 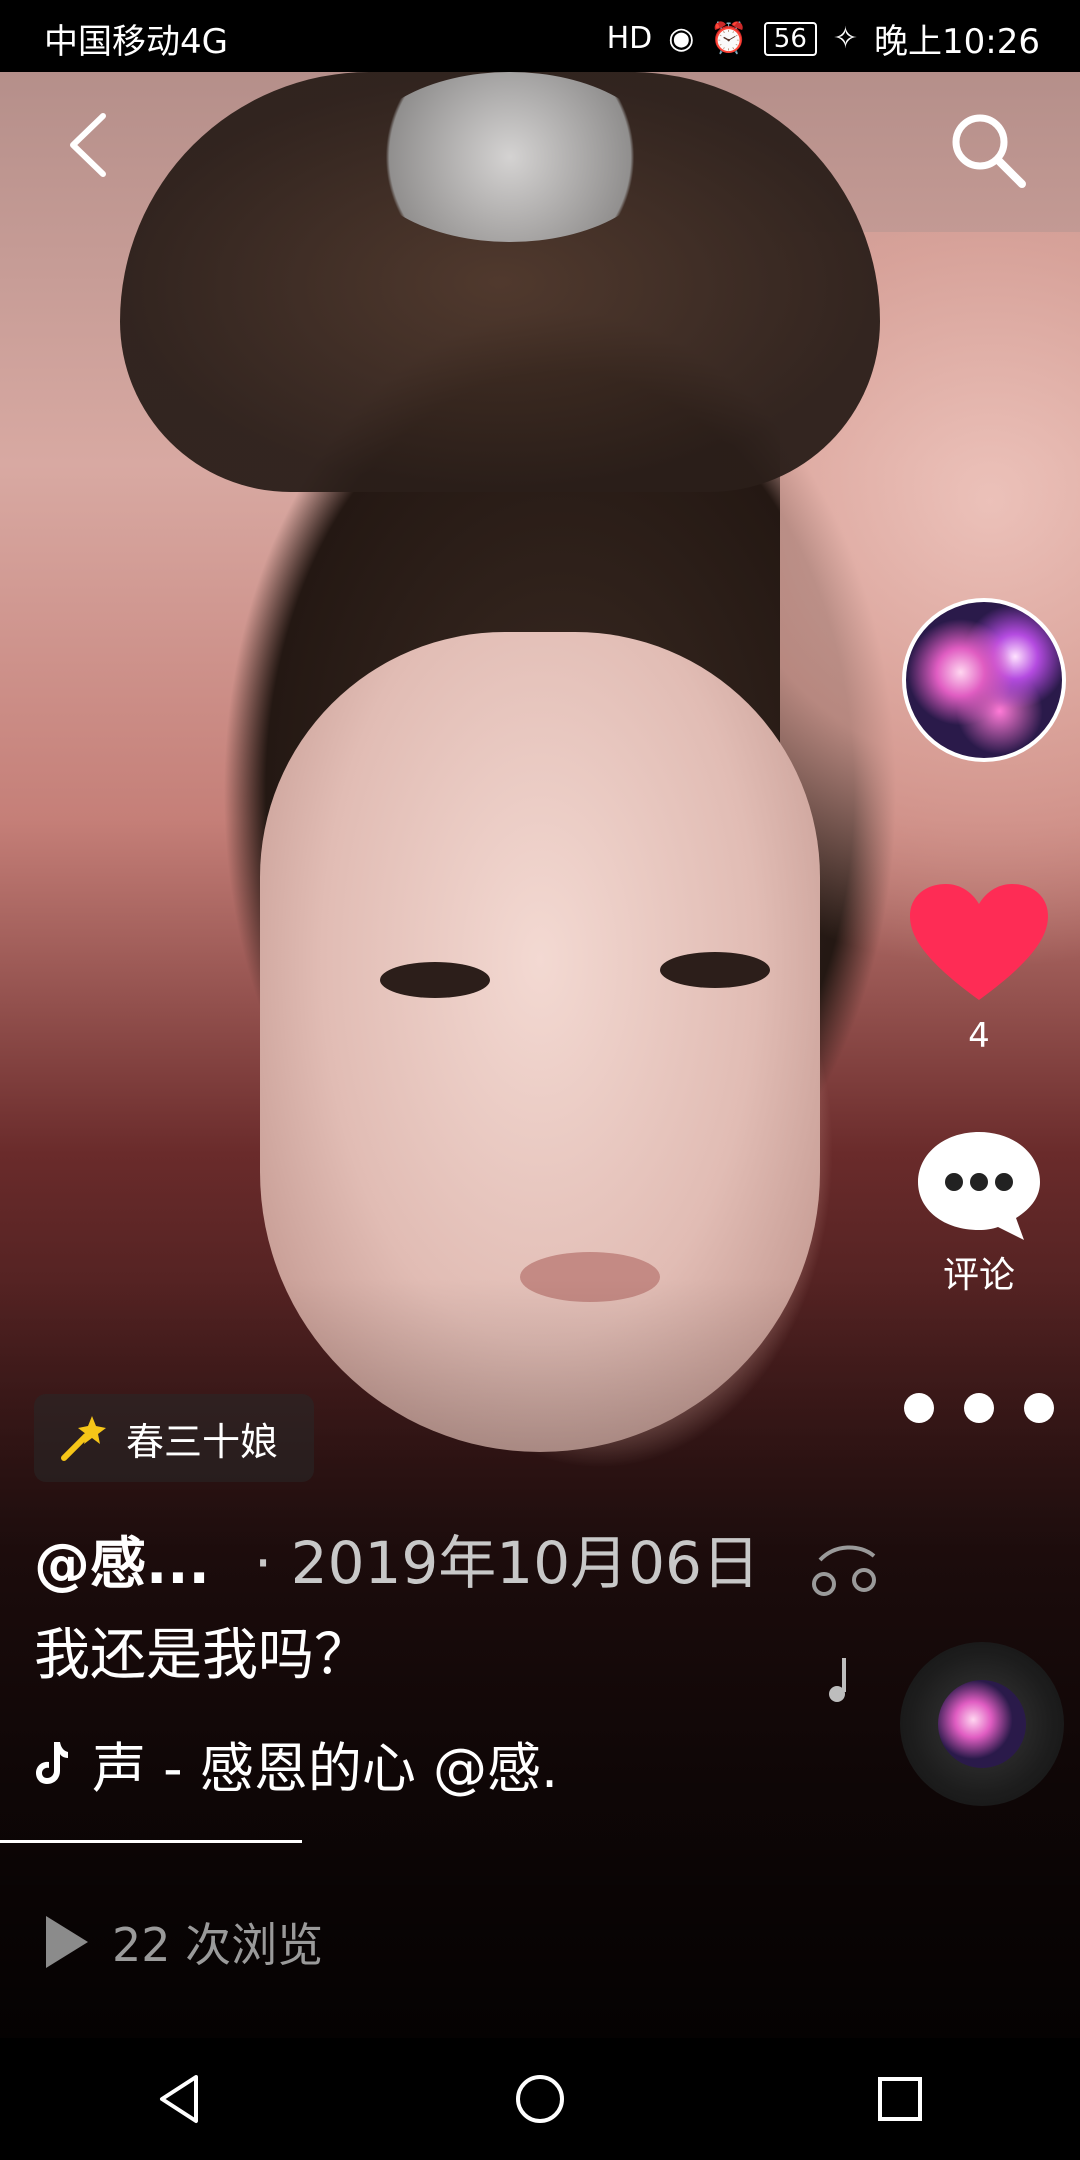 What do you see at coordinates (67, 1942) in the screenshot?
I see `play-icon` at bounding box center [67, 1942].